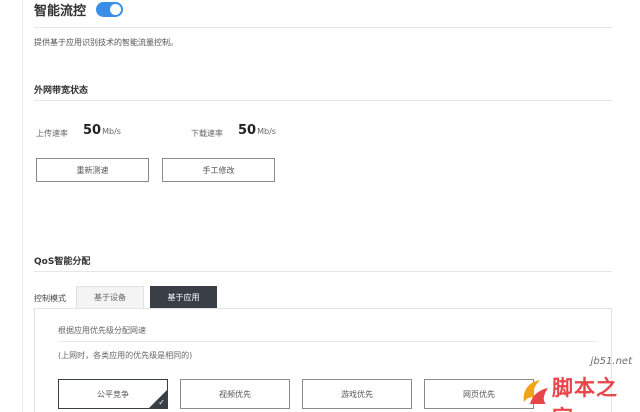  What do you see at coordinates (52, 133) in the screenshot?
I see `upload-speed-label: 上传速率` at bounding box center [52, 133].